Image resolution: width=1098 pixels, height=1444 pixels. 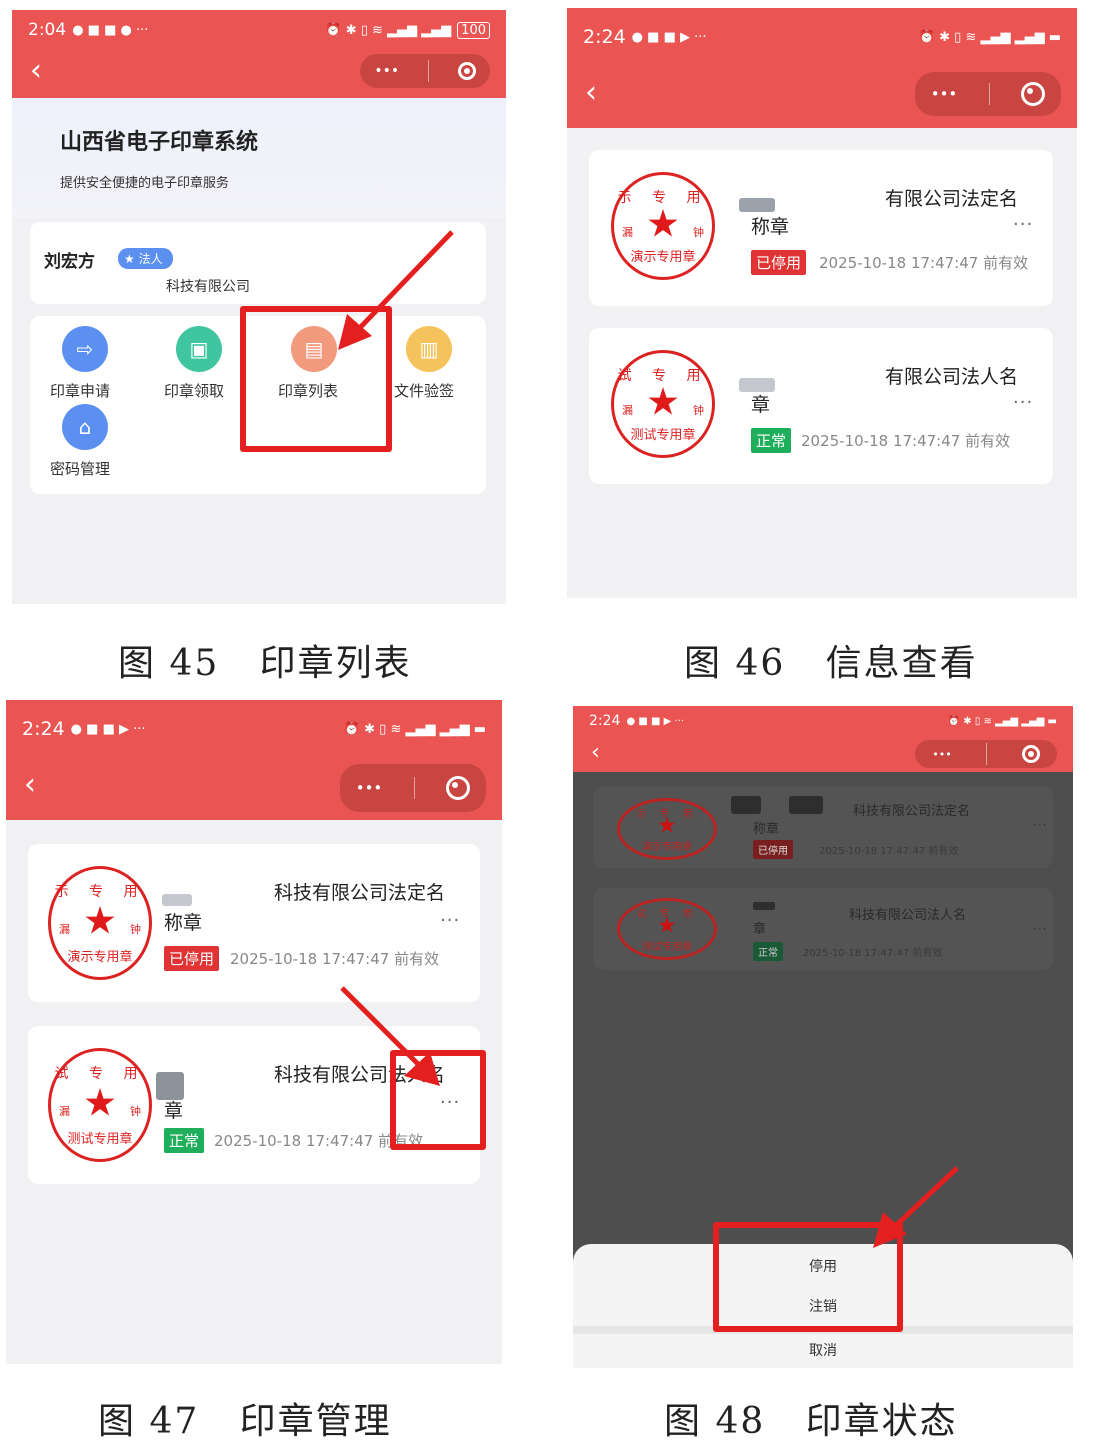 What do you see at coordinates (145, 183) in the screenshot?
I see `banner-subtitle: 提供安全便捷的电子印章服务` at bounding box center [145, 183].